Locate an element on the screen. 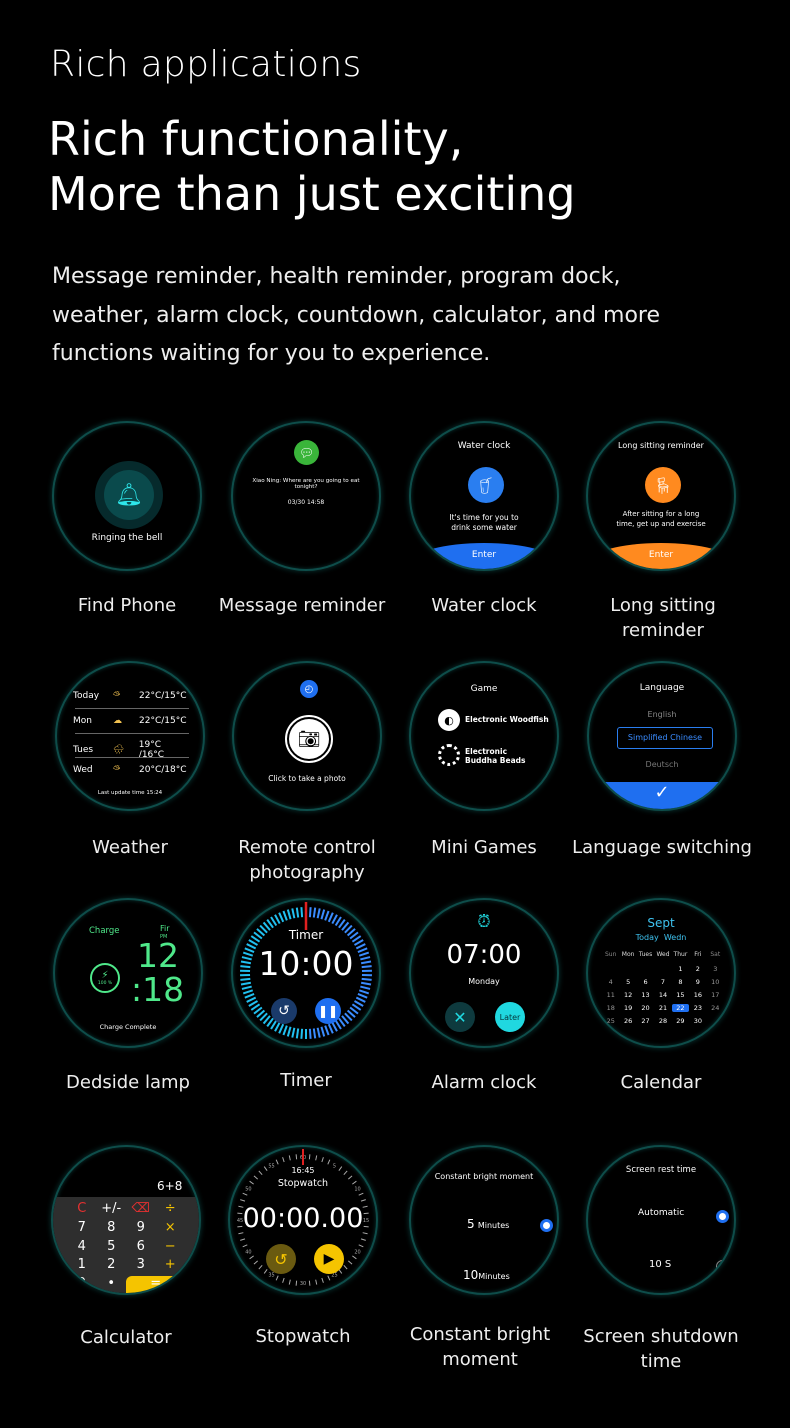 The height and width of the screenshot is (1428, 790). calendar-day: 4 is located at coordinates (610, 982).